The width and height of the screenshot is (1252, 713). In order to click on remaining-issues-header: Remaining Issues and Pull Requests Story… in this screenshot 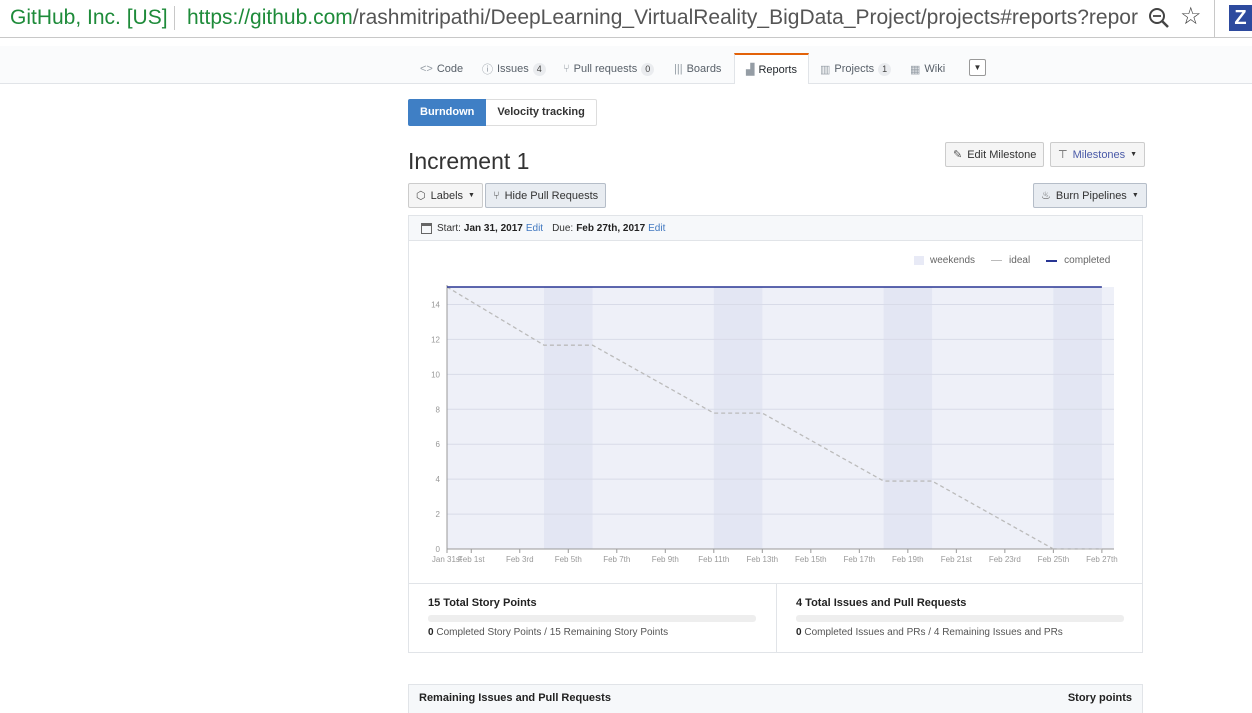, I will do `click(775, 698)`.